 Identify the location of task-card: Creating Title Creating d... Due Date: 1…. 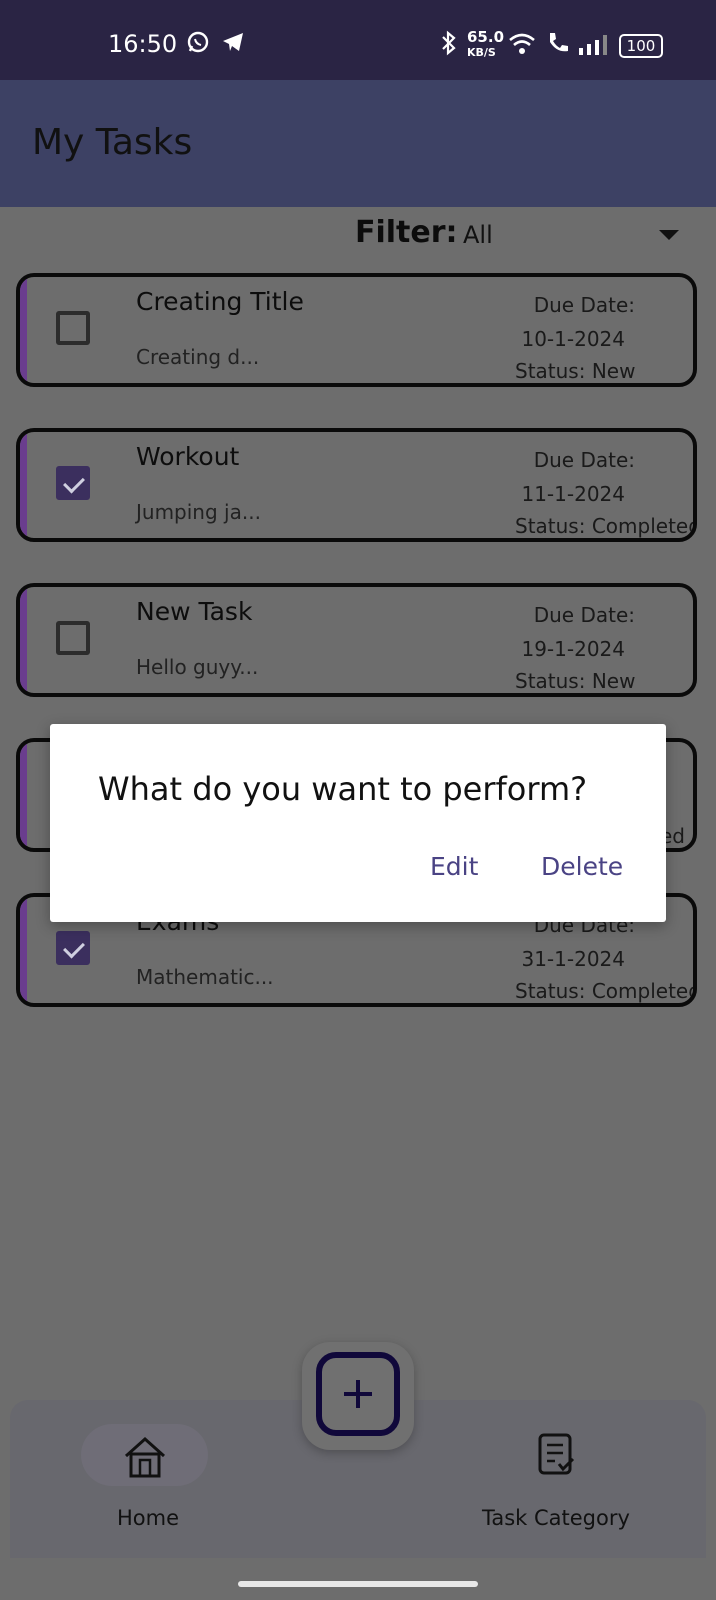
(356, 330).